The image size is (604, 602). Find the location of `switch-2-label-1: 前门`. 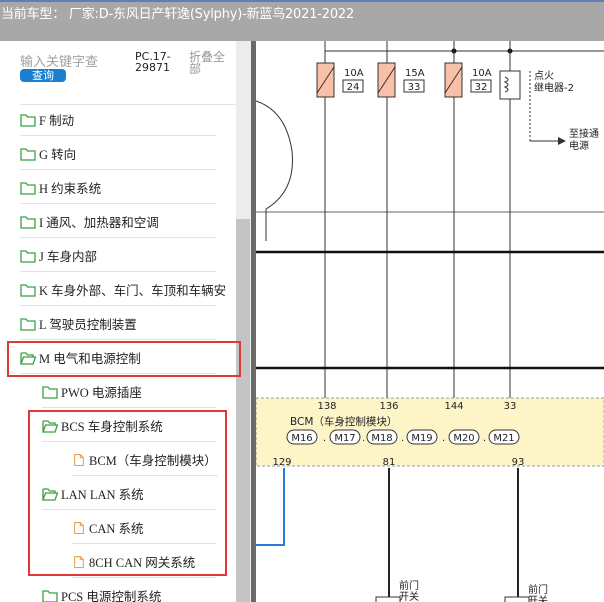

switch-2-label-1: 前门 is located at coordinates (538, 589).